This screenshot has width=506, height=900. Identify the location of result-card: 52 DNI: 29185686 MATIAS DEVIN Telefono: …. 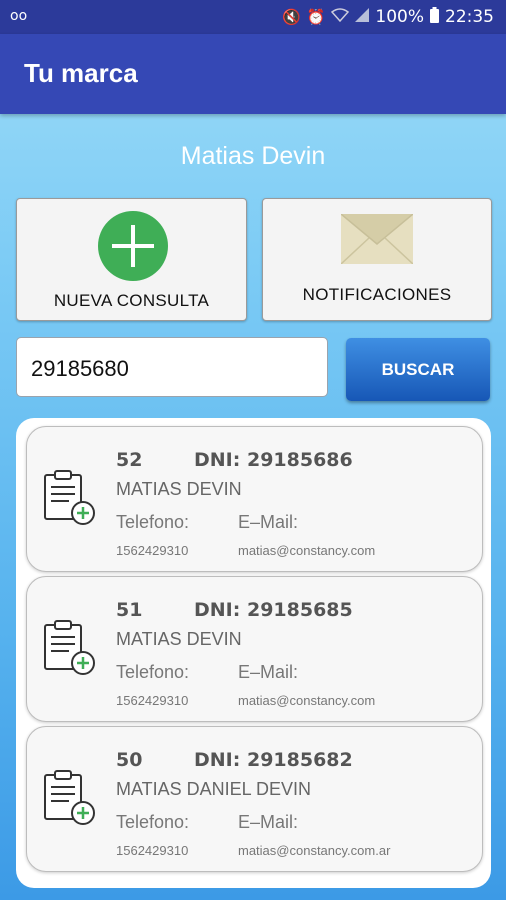
(254, 499).